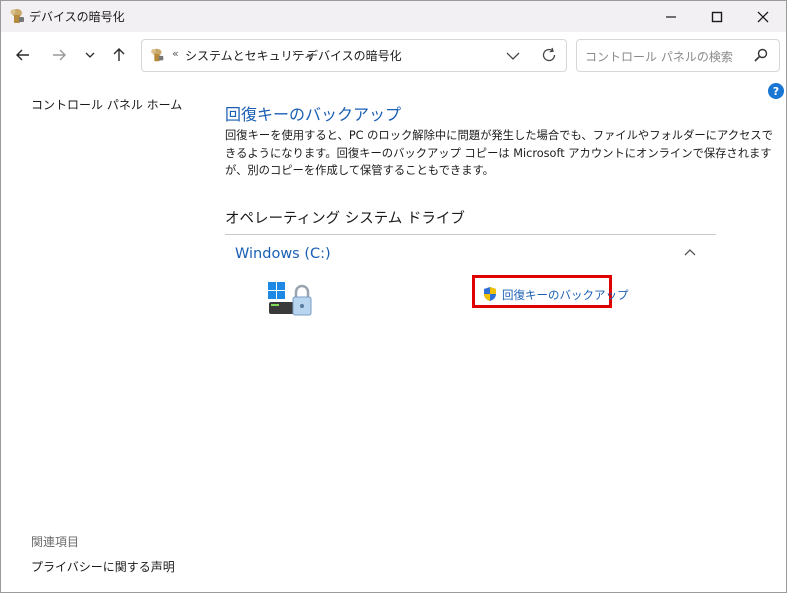 The width and height of the screenshot is (787, 593). What do you see at coordinates (283, 254) in the screenshot?
I see `drive-name: Windows (C:)` at bounding box center [283, 254].